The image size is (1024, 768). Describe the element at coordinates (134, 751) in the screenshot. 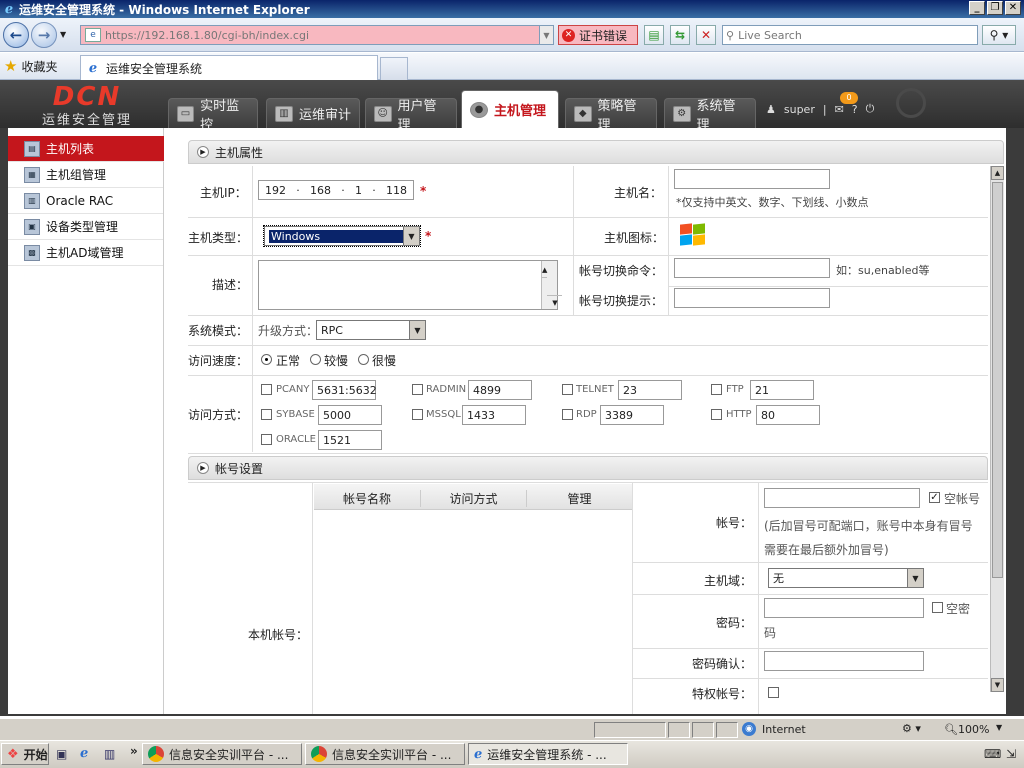

I see `quicklaunch-overflow-icon: »` at that location.